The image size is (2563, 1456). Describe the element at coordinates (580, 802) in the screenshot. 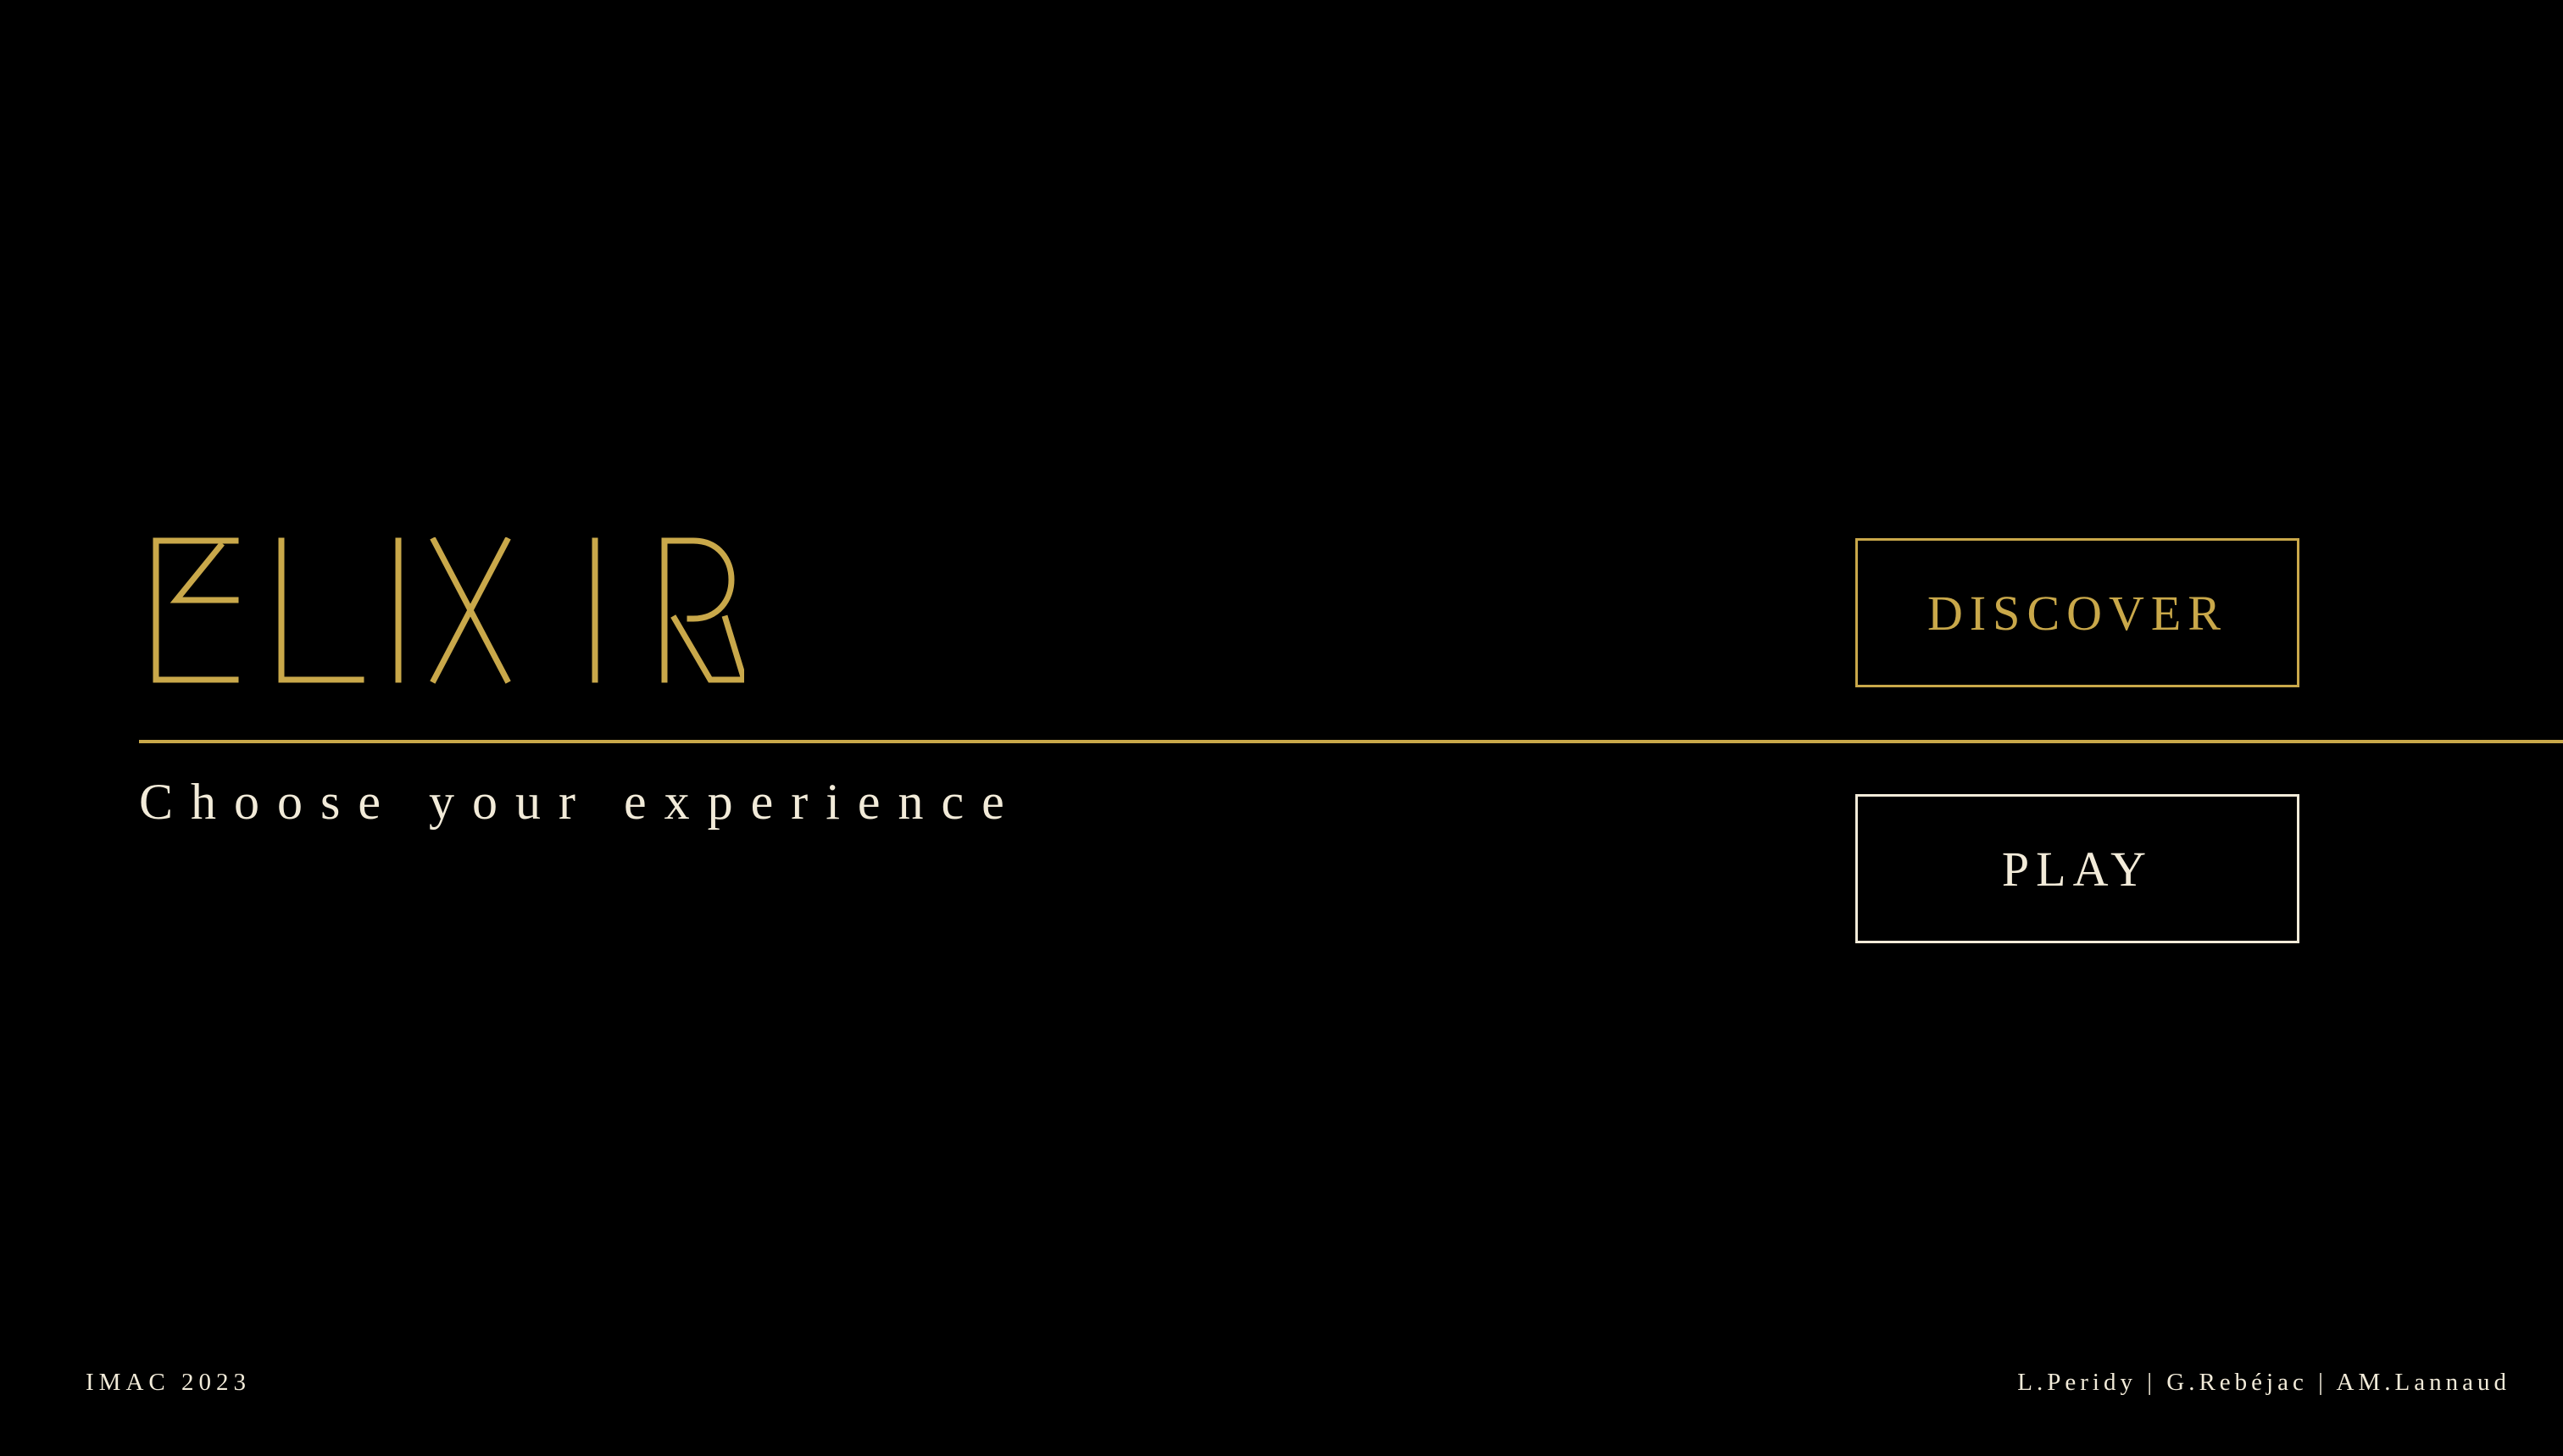

I see `tagline: Choose your experience` at that location.